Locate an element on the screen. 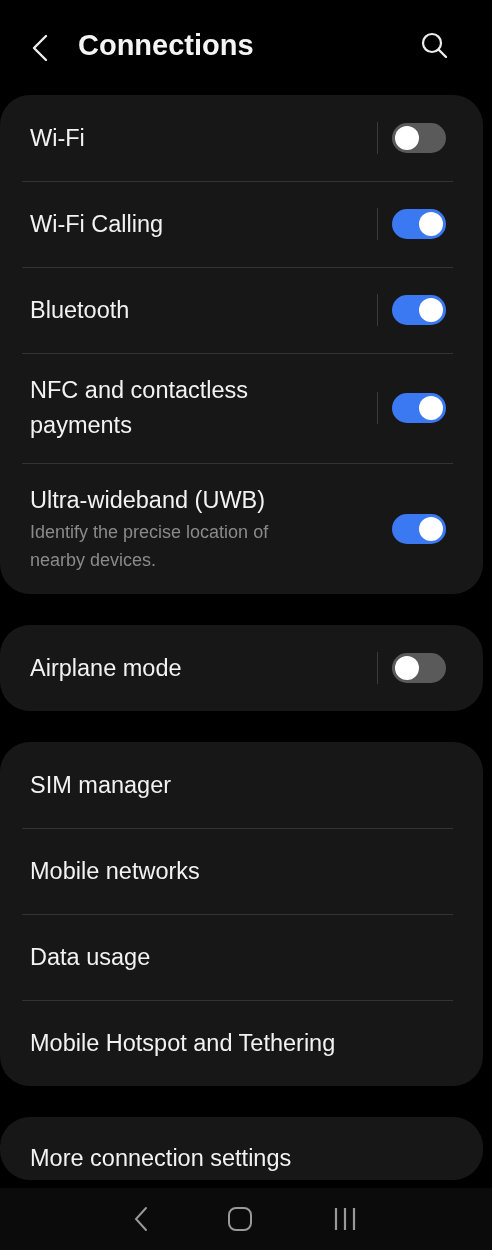 The image size is (492, 1250). item-label: Bluetooth is located at coordinates (80, 310).